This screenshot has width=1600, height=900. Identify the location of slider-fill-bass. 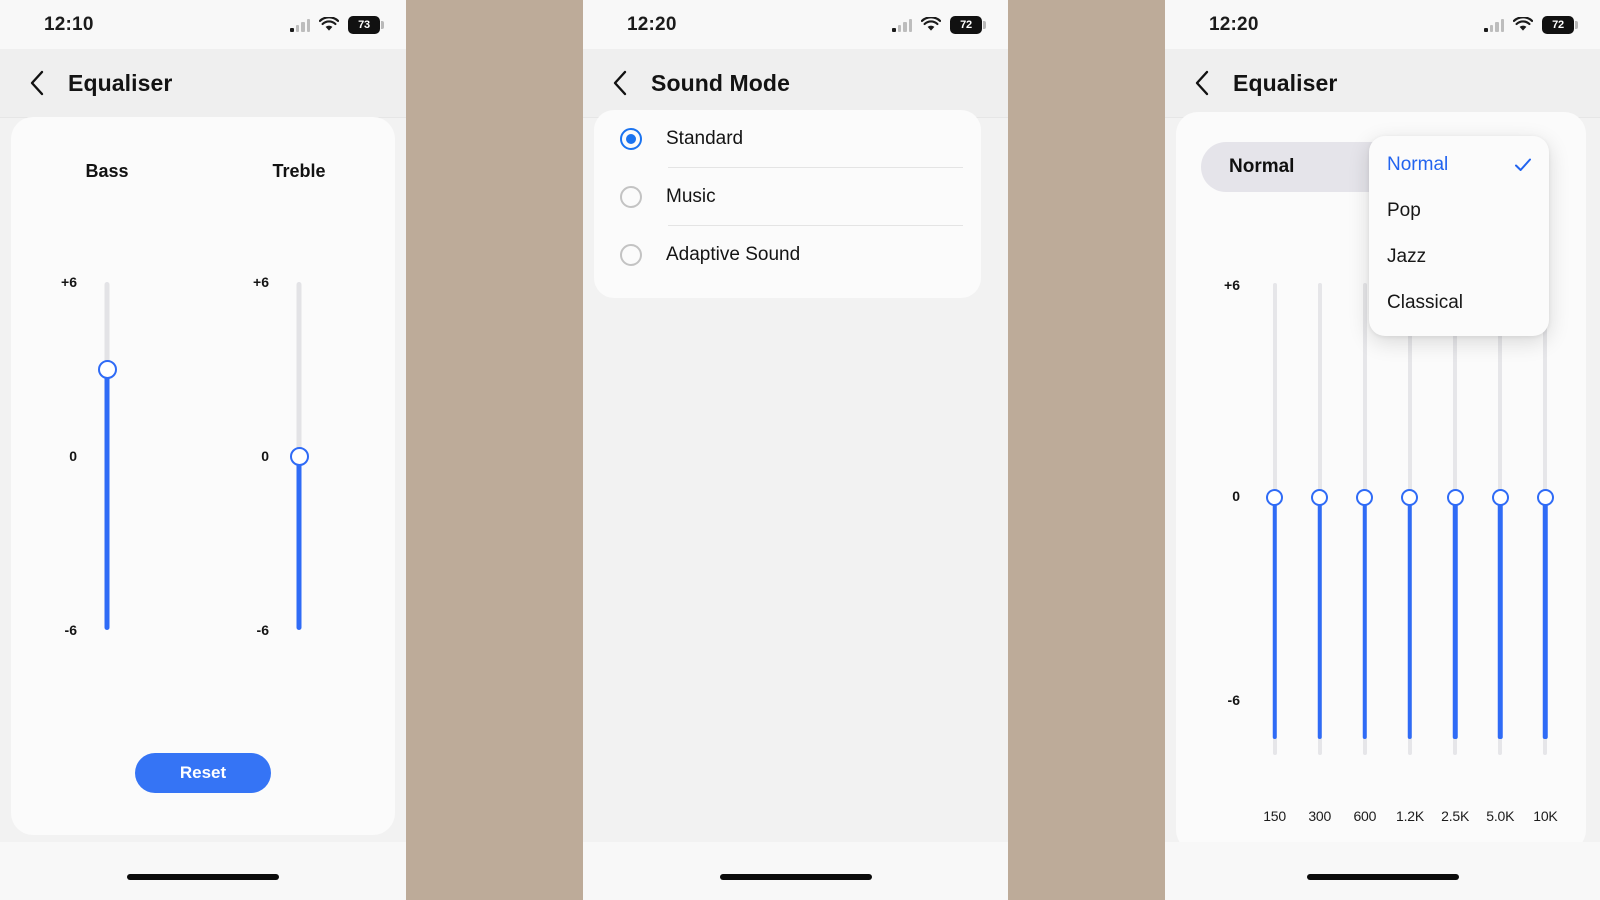
(107, 499).